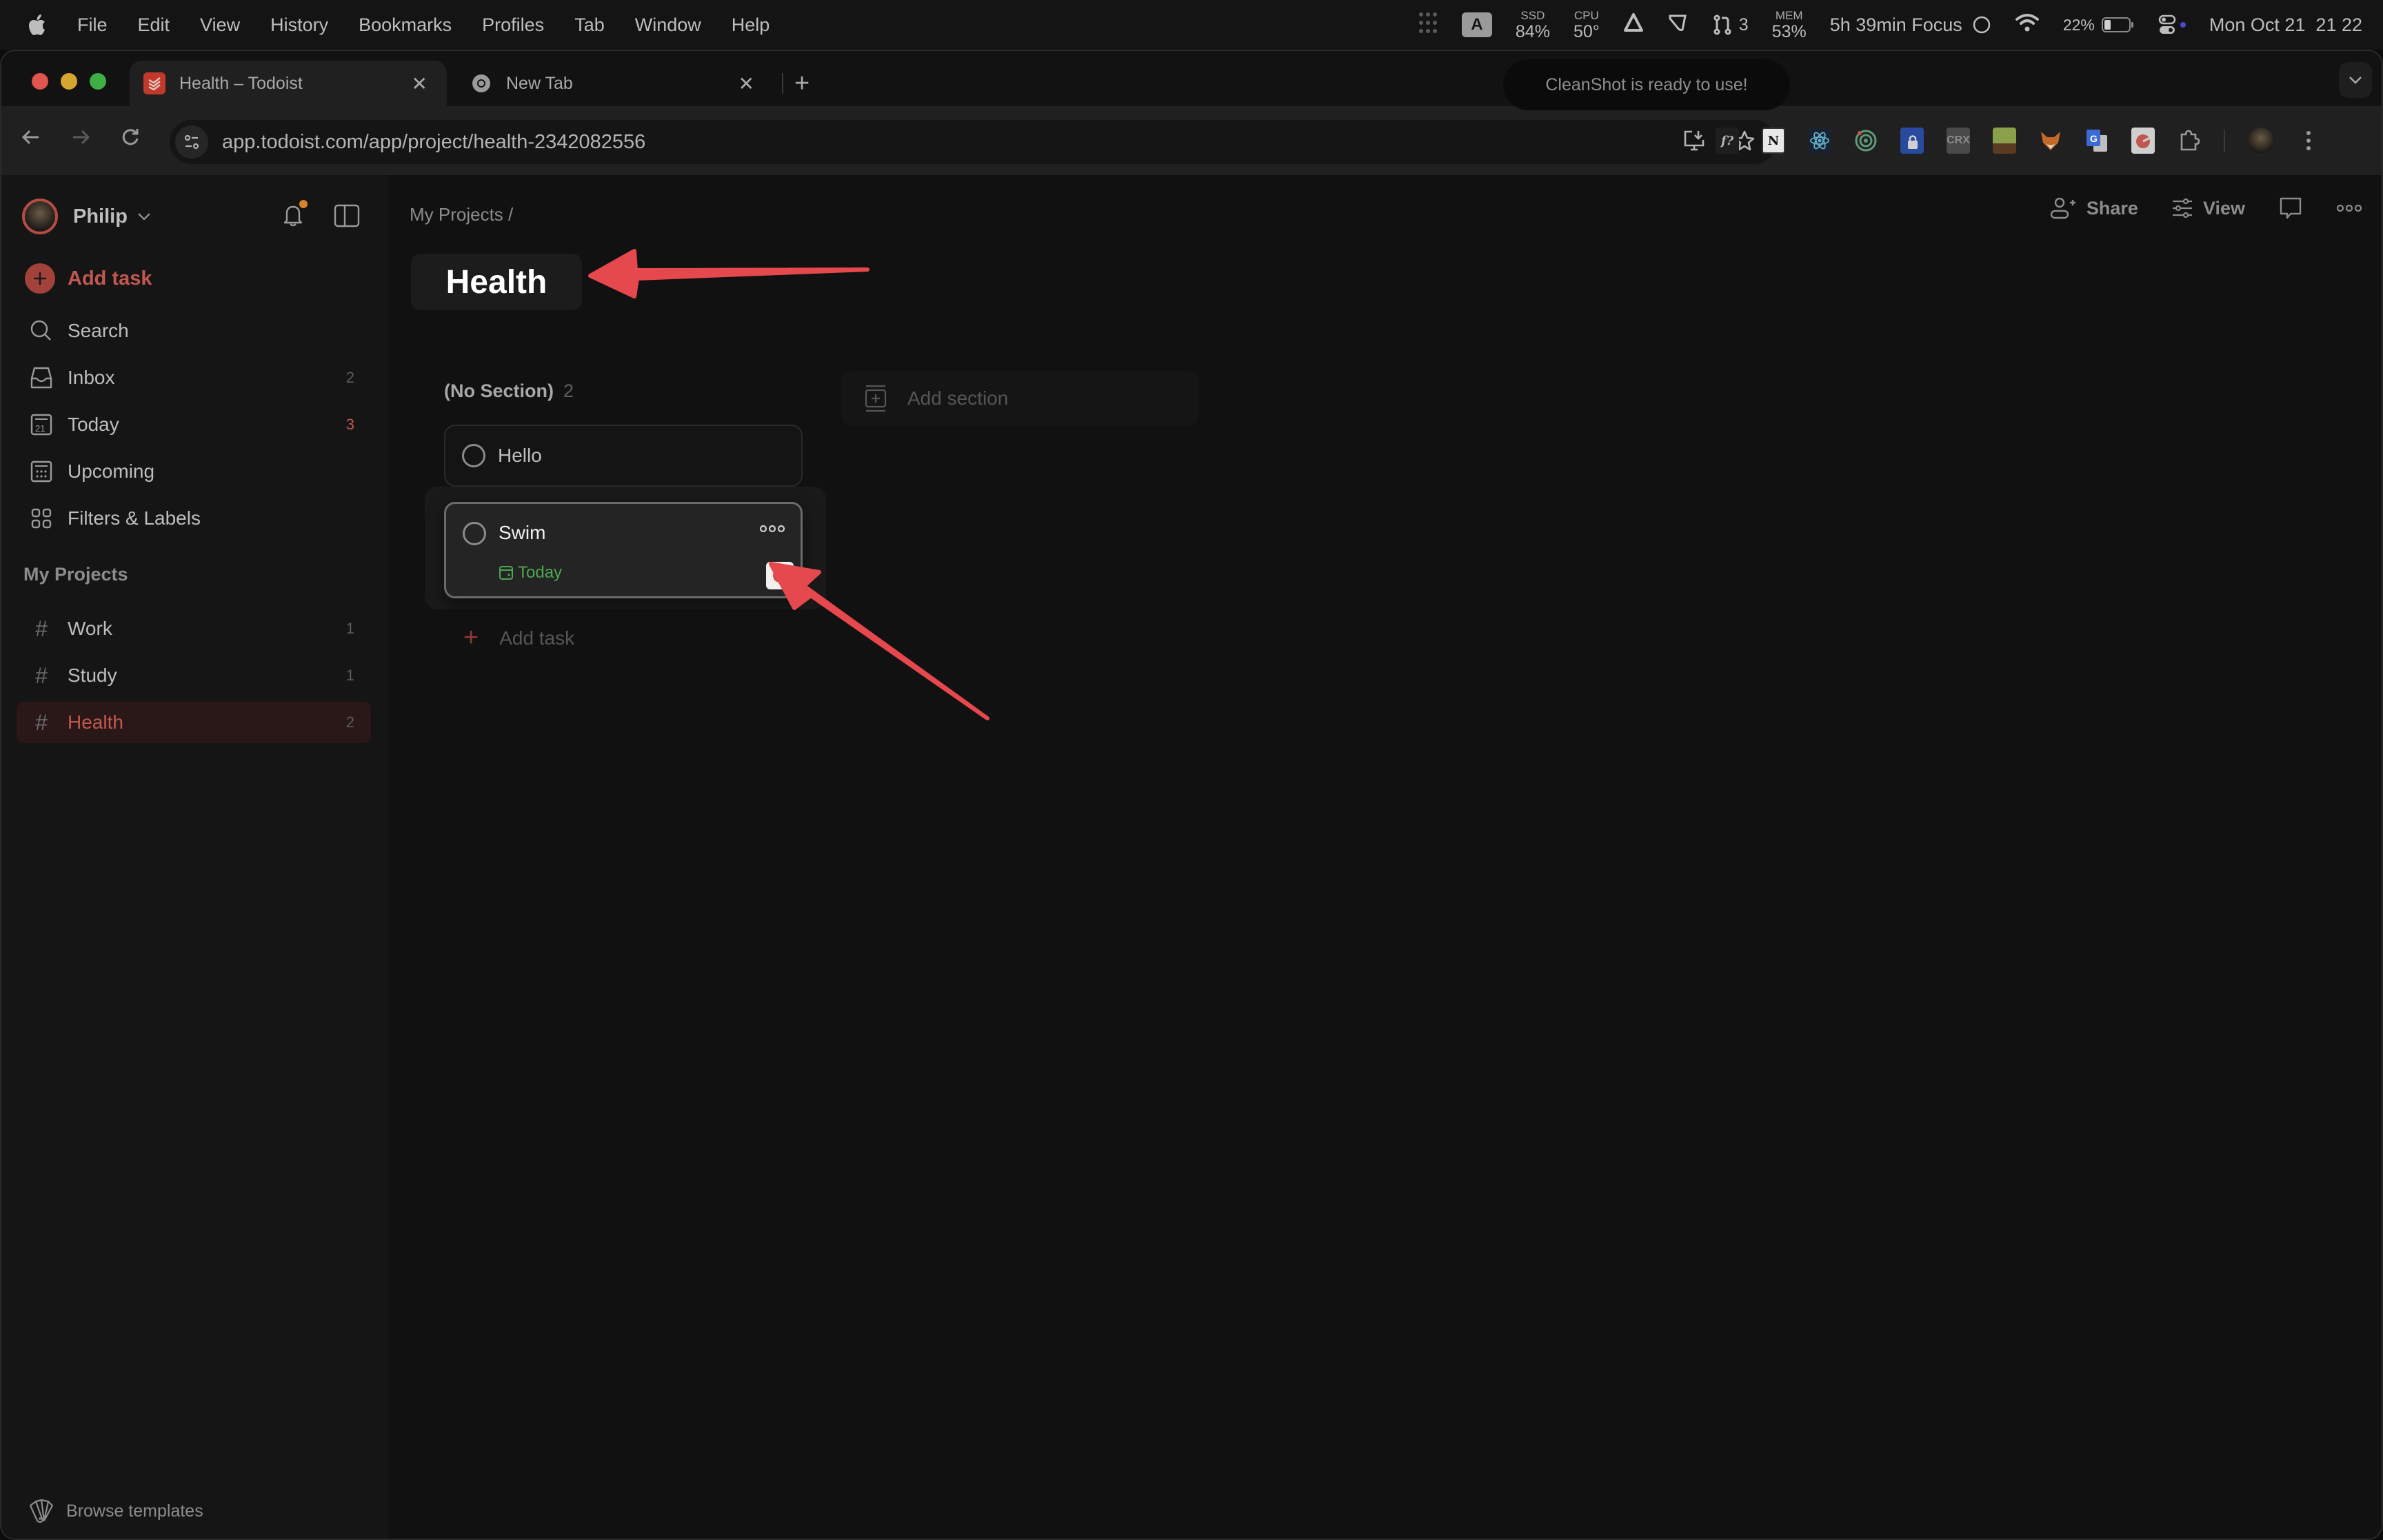 The height and width of the screenshot is (1540, 2383). Describe the element at coordinates (2208, 209) in the screenshot. I see `view-button: View` at that location.